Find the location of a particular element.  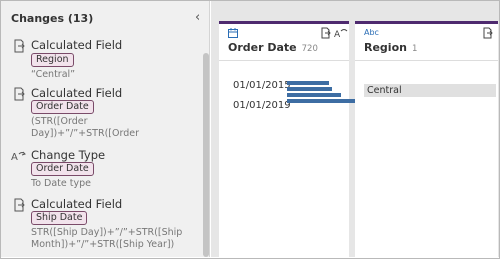

calendar-icon is located at coordinates (233, 33).